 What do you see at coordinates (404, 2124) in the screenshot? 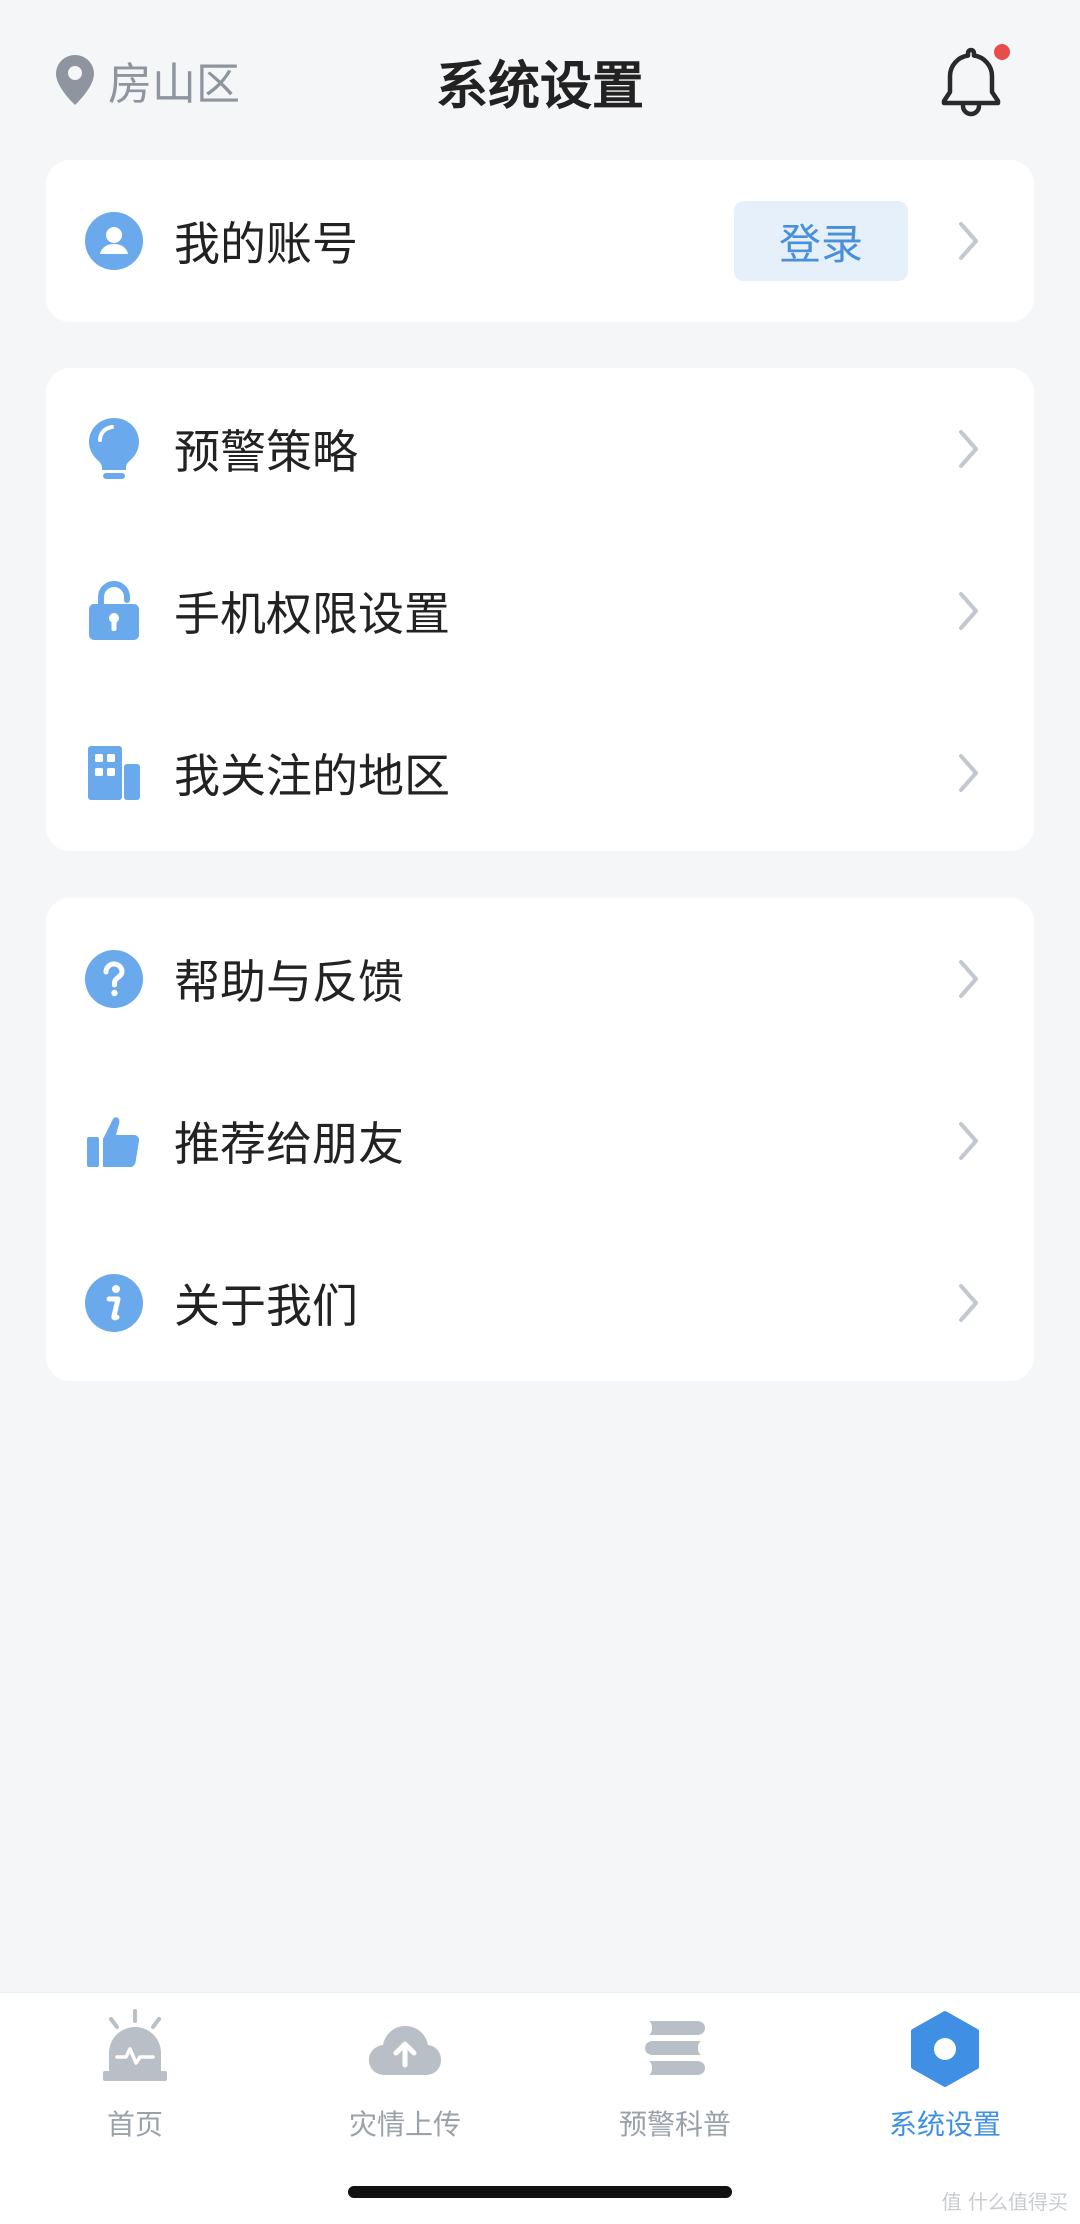
I see `tab-disaster-upload-label: 灾情上传` at bounding box center [404, 2124].